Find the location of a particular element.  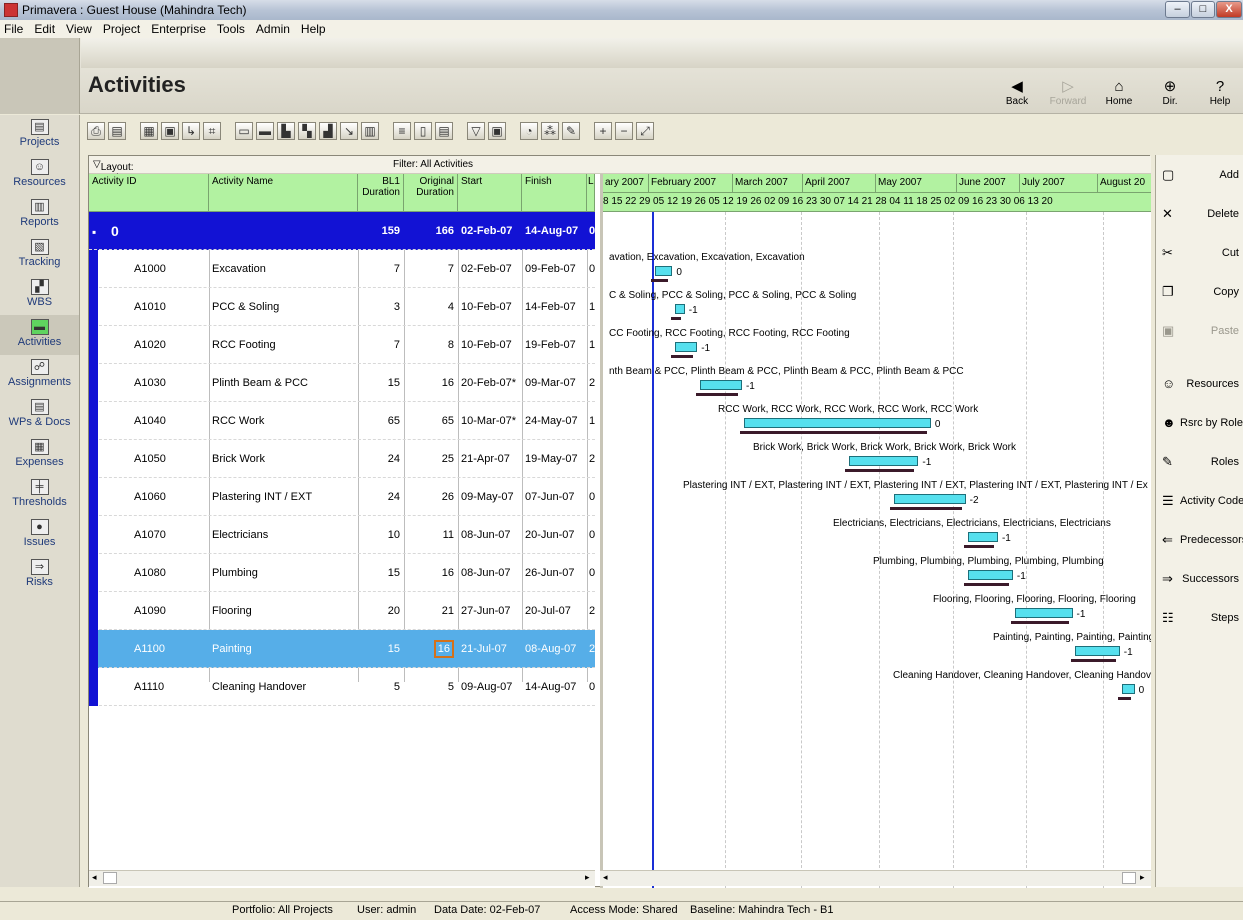

layout-bottom-icon: ▬ is located at coordinates (265, 131).